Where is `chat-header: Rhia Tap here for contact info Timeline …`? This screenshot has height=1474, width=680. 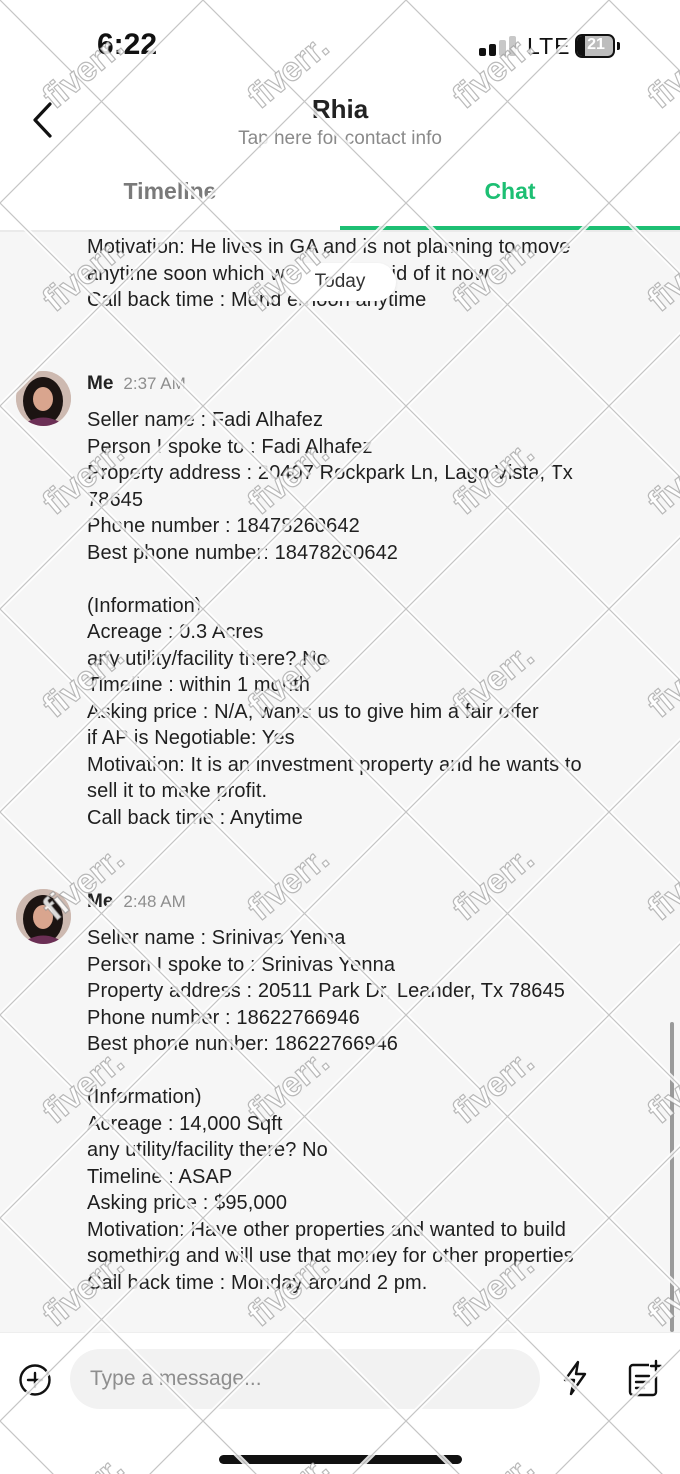 chat-header: Rhia Tap here for contact info Timeline … is located at coordinates (340, 156).